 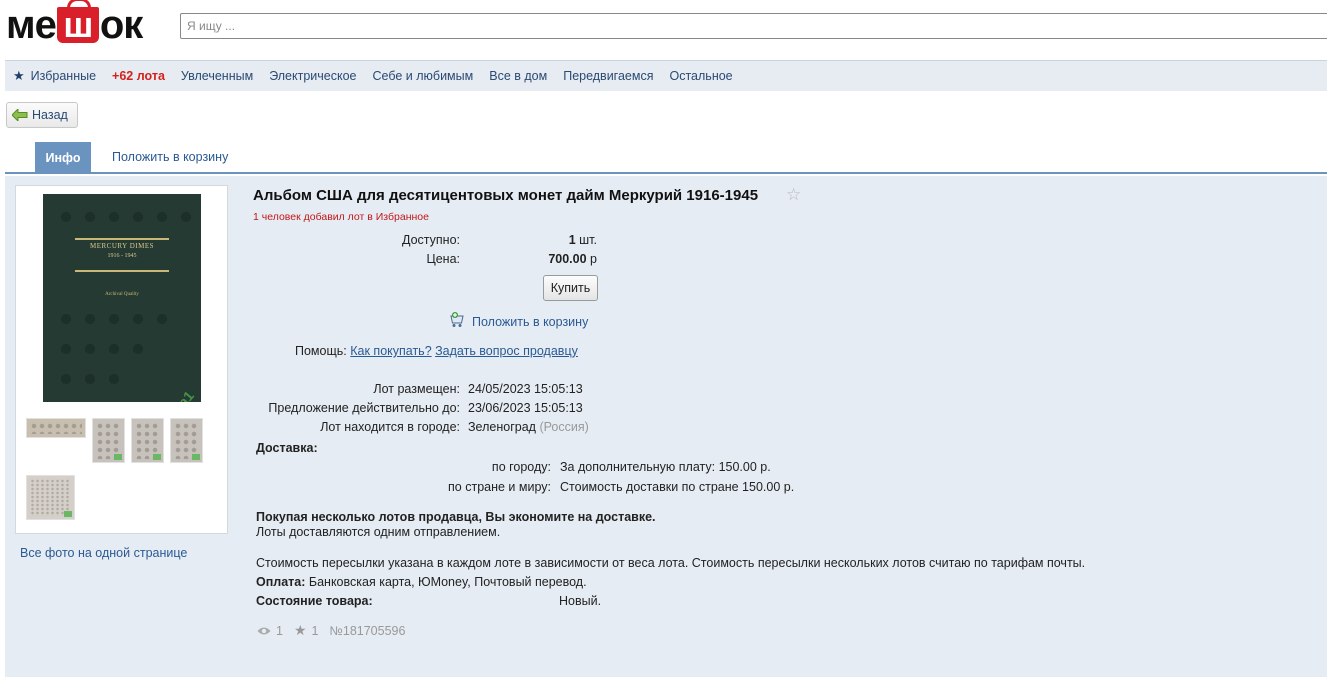 What do you see at coordinates (341, 217) in the screenshot?
I see `favorites-note: 1 человек добавил лот в Избранное` at bounding box center [341, 217].